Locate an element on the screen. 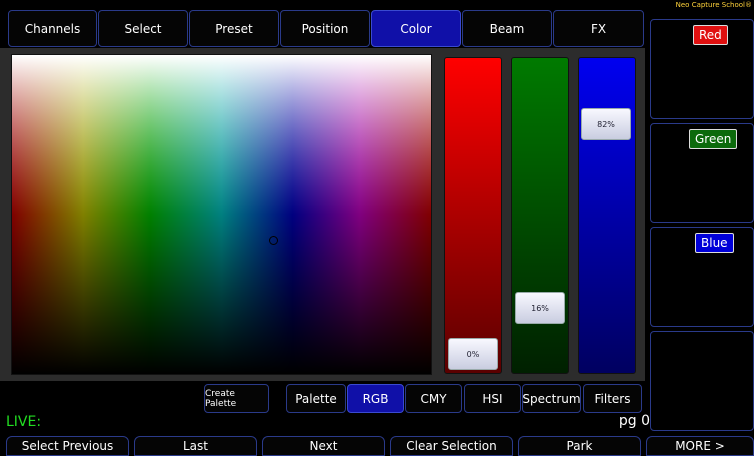 This screenshot has width=754, height=456. create-palette-button: Create Palette is located at coordinates (236, 398).